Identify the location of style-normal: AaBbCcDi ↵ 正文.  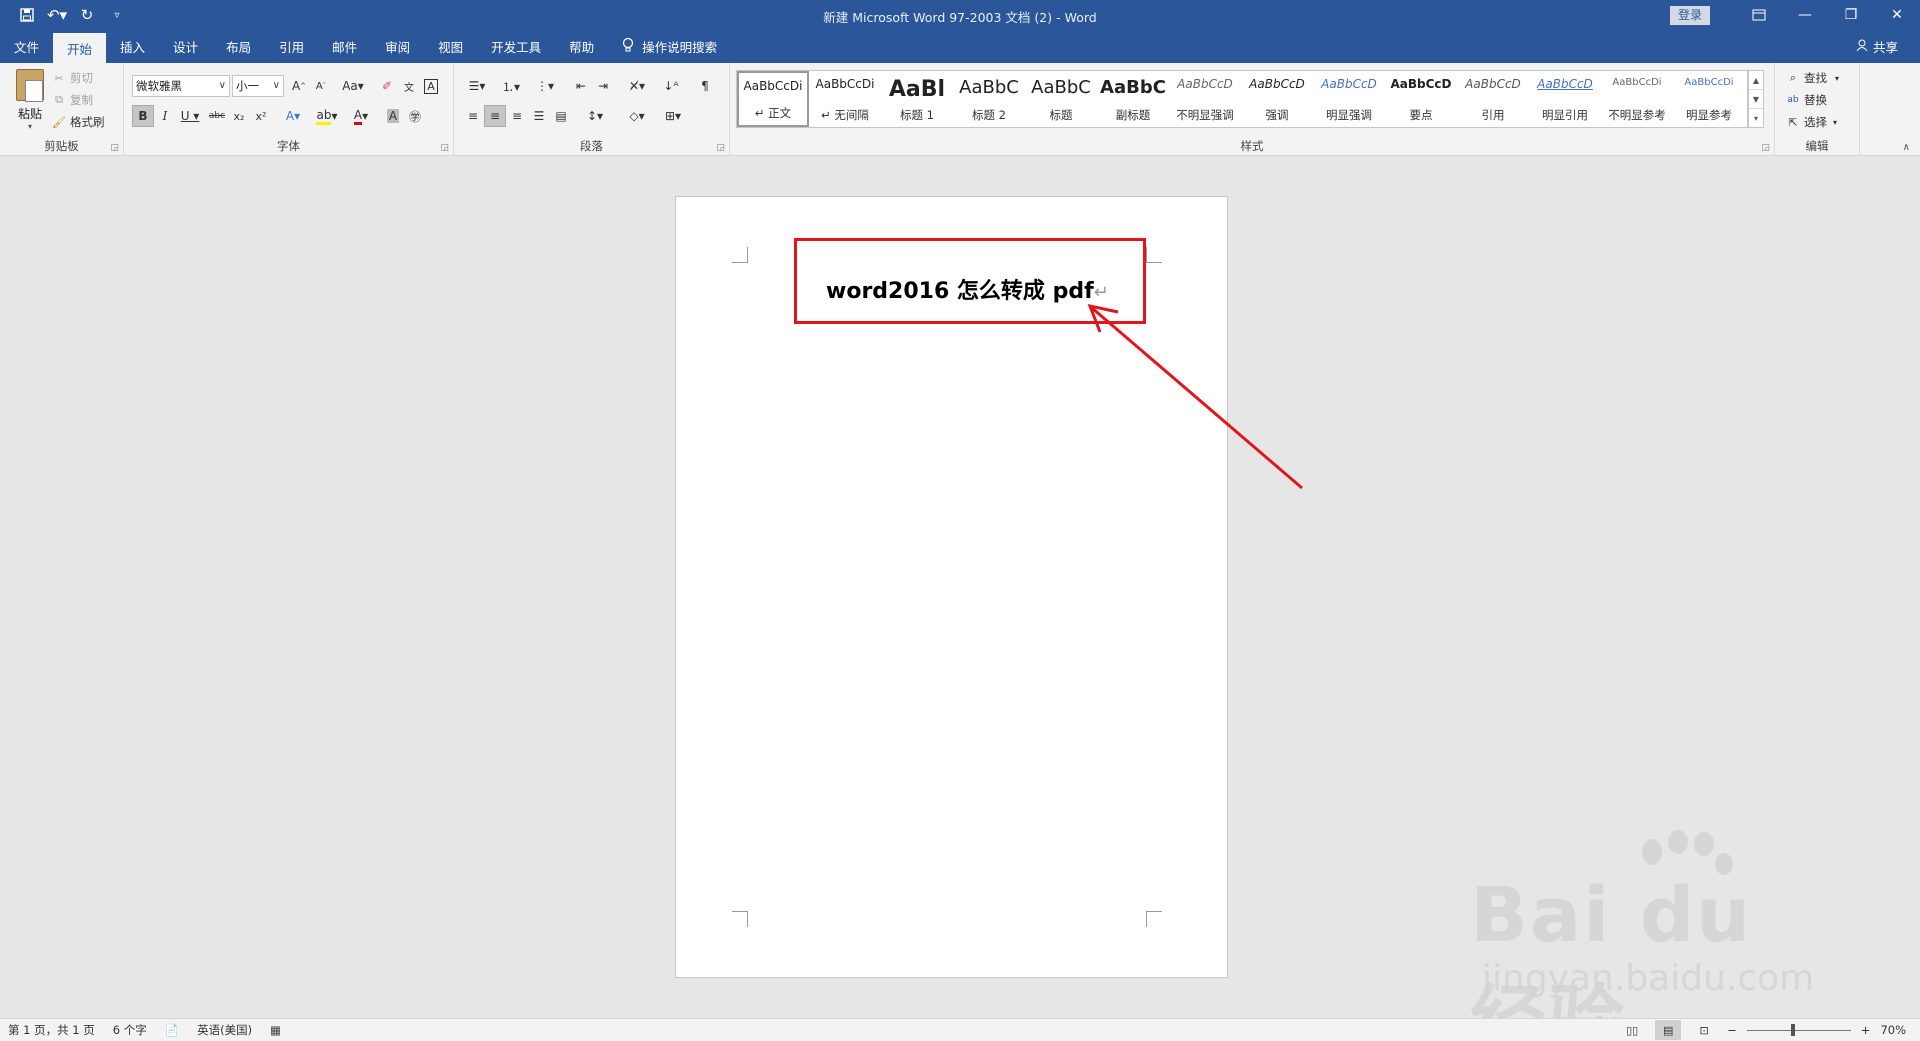
(773, 99).